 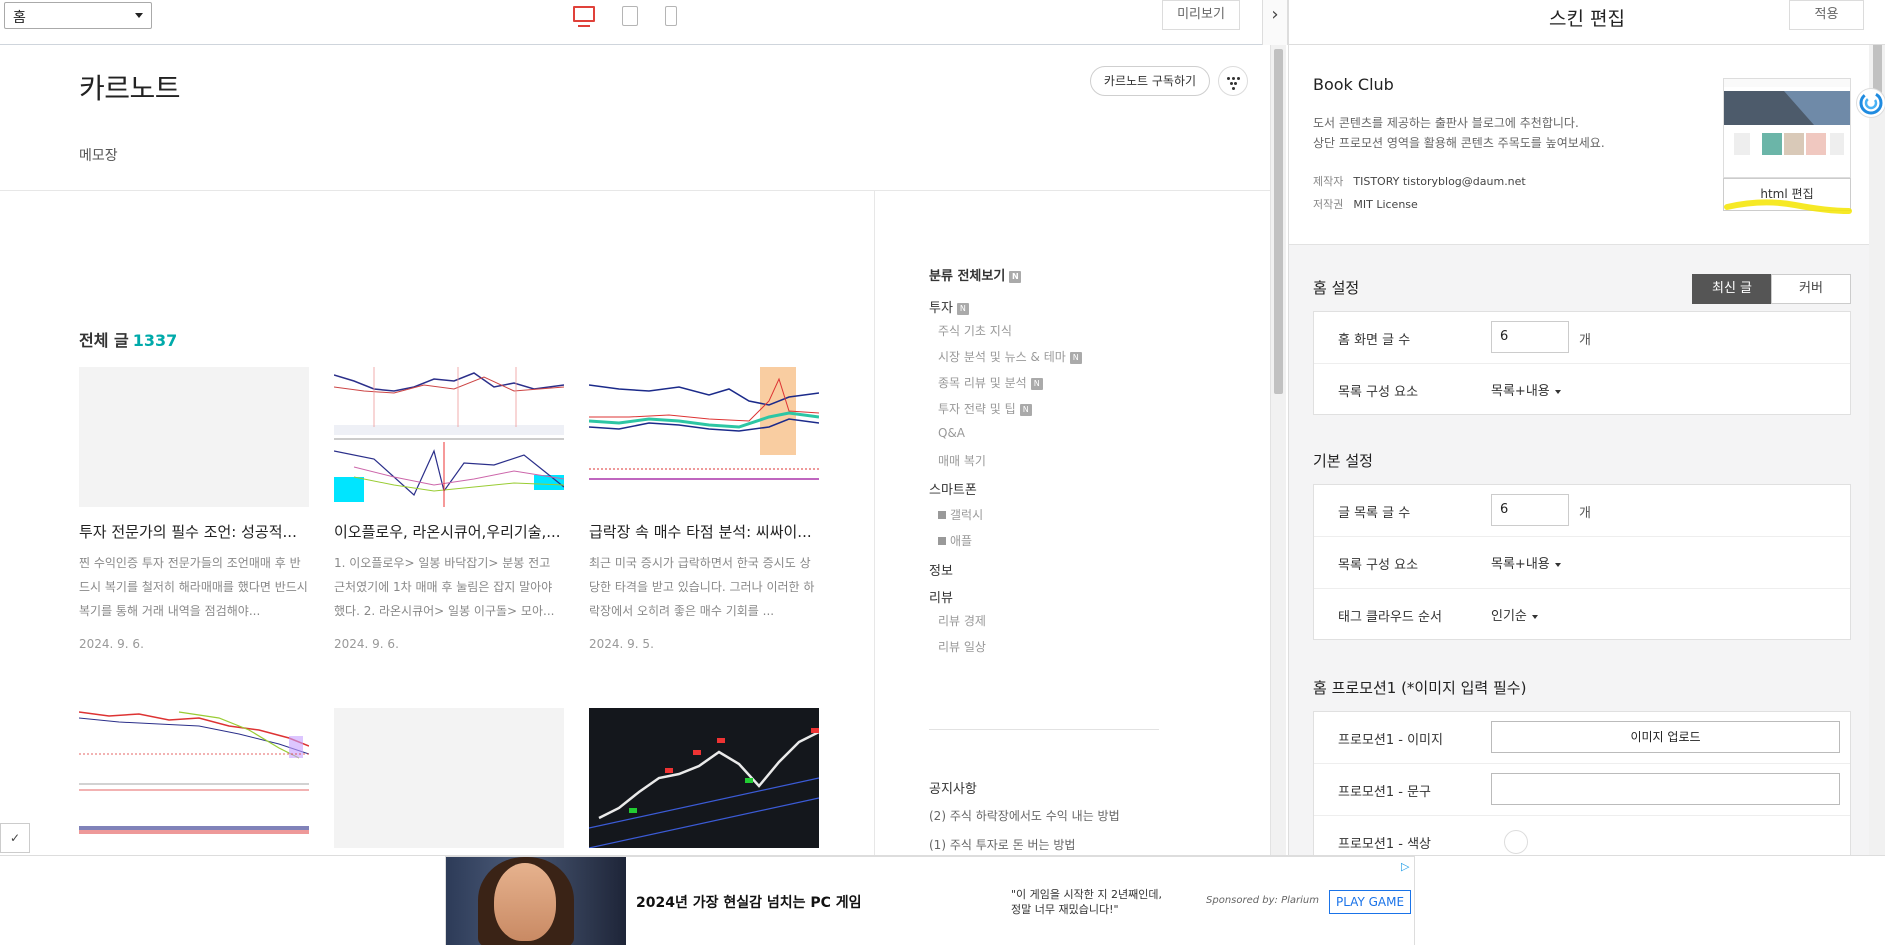 I want to click on ad-image, so click(x=536, y=901).